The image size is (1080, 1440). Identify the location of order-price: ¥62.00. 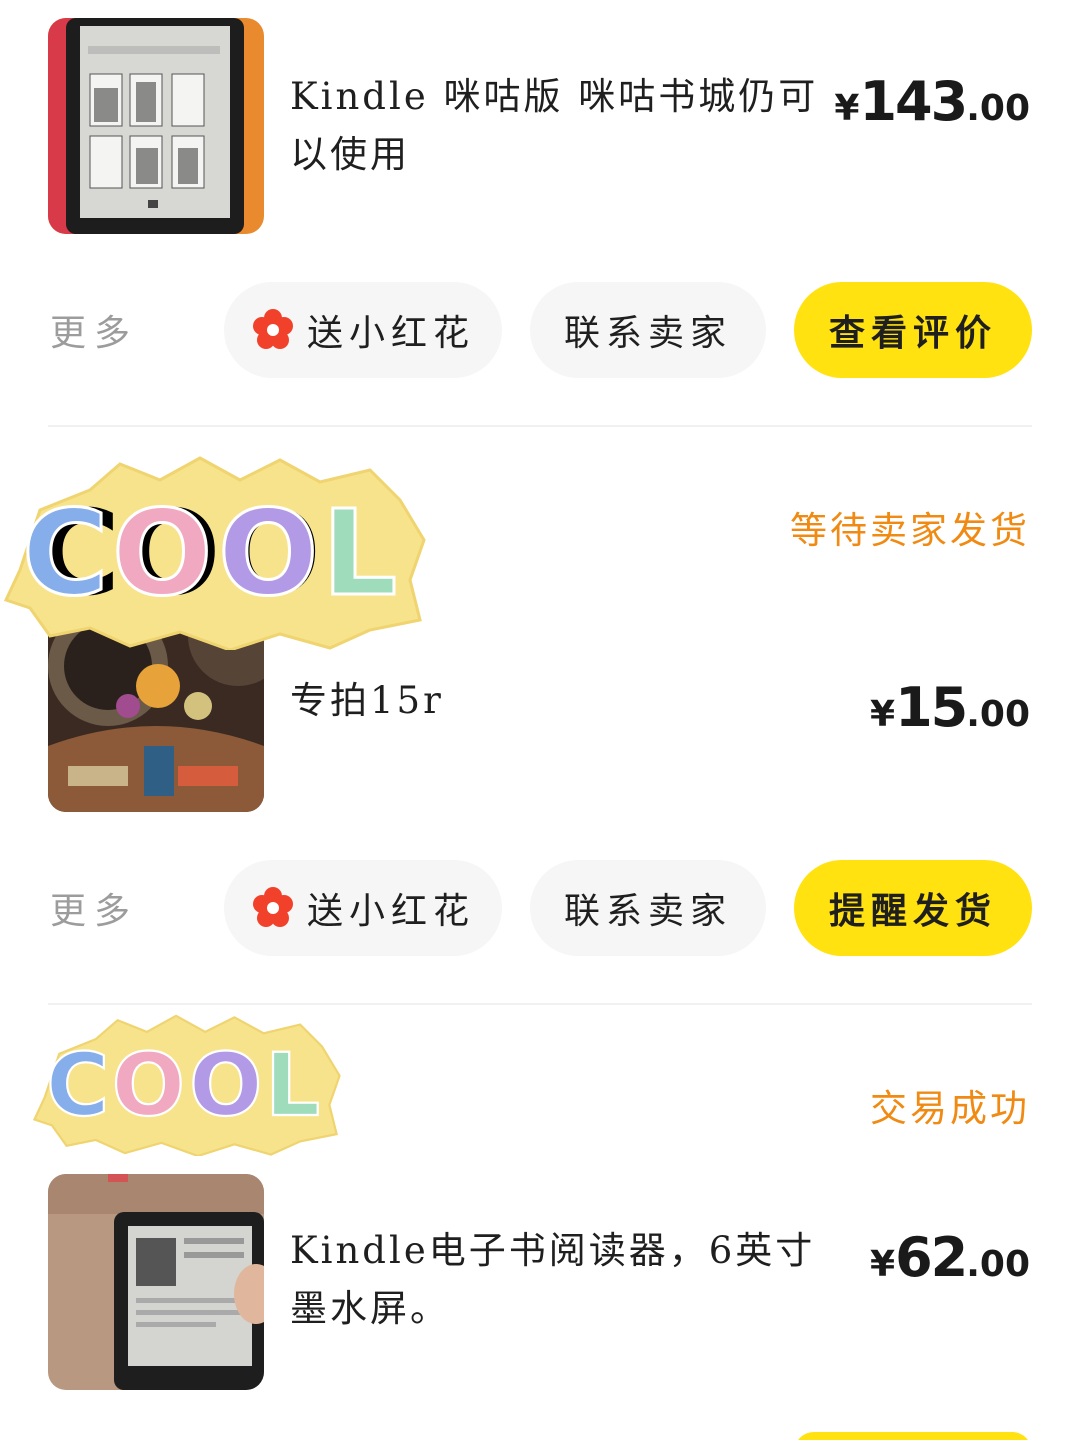
(950, 1257).